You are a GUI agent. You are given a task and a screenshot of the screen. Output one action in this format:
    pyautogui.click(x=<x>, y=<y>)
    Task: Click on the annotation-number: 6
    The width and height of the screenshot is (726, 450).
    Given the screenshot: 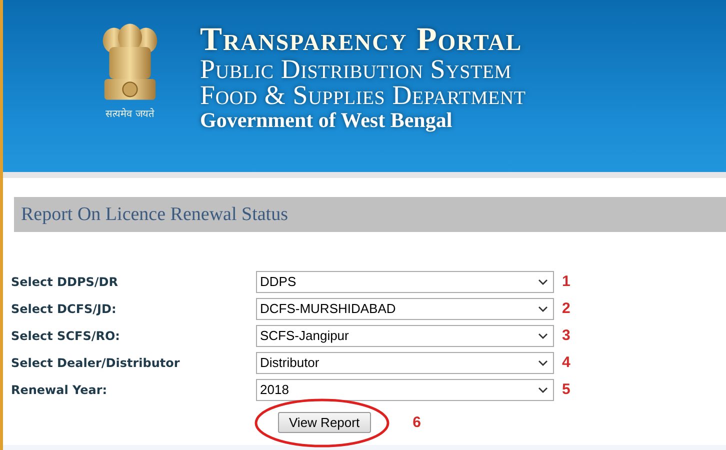 What is the action you would take?
    pyautogui.click(x=416, y=422)
    